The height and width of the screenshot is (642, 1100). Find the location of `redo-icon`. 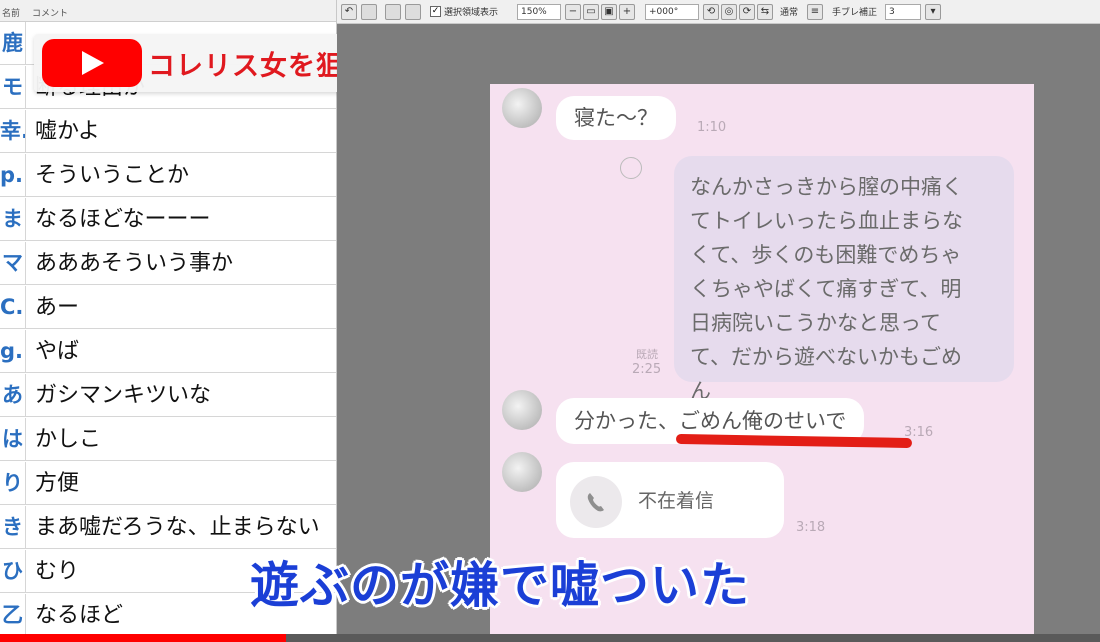

redo-icon is located at coordinates (369, 12).